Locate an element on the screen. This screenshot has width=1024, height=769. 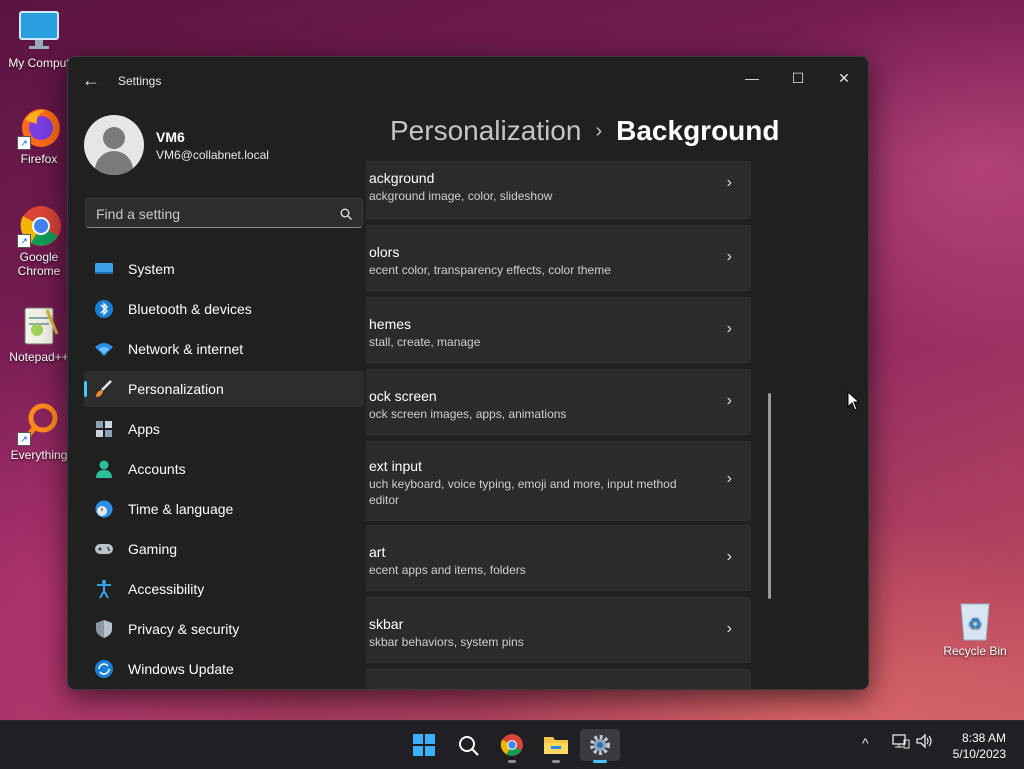
minimize-button: — is located at coordinates (752, 78).